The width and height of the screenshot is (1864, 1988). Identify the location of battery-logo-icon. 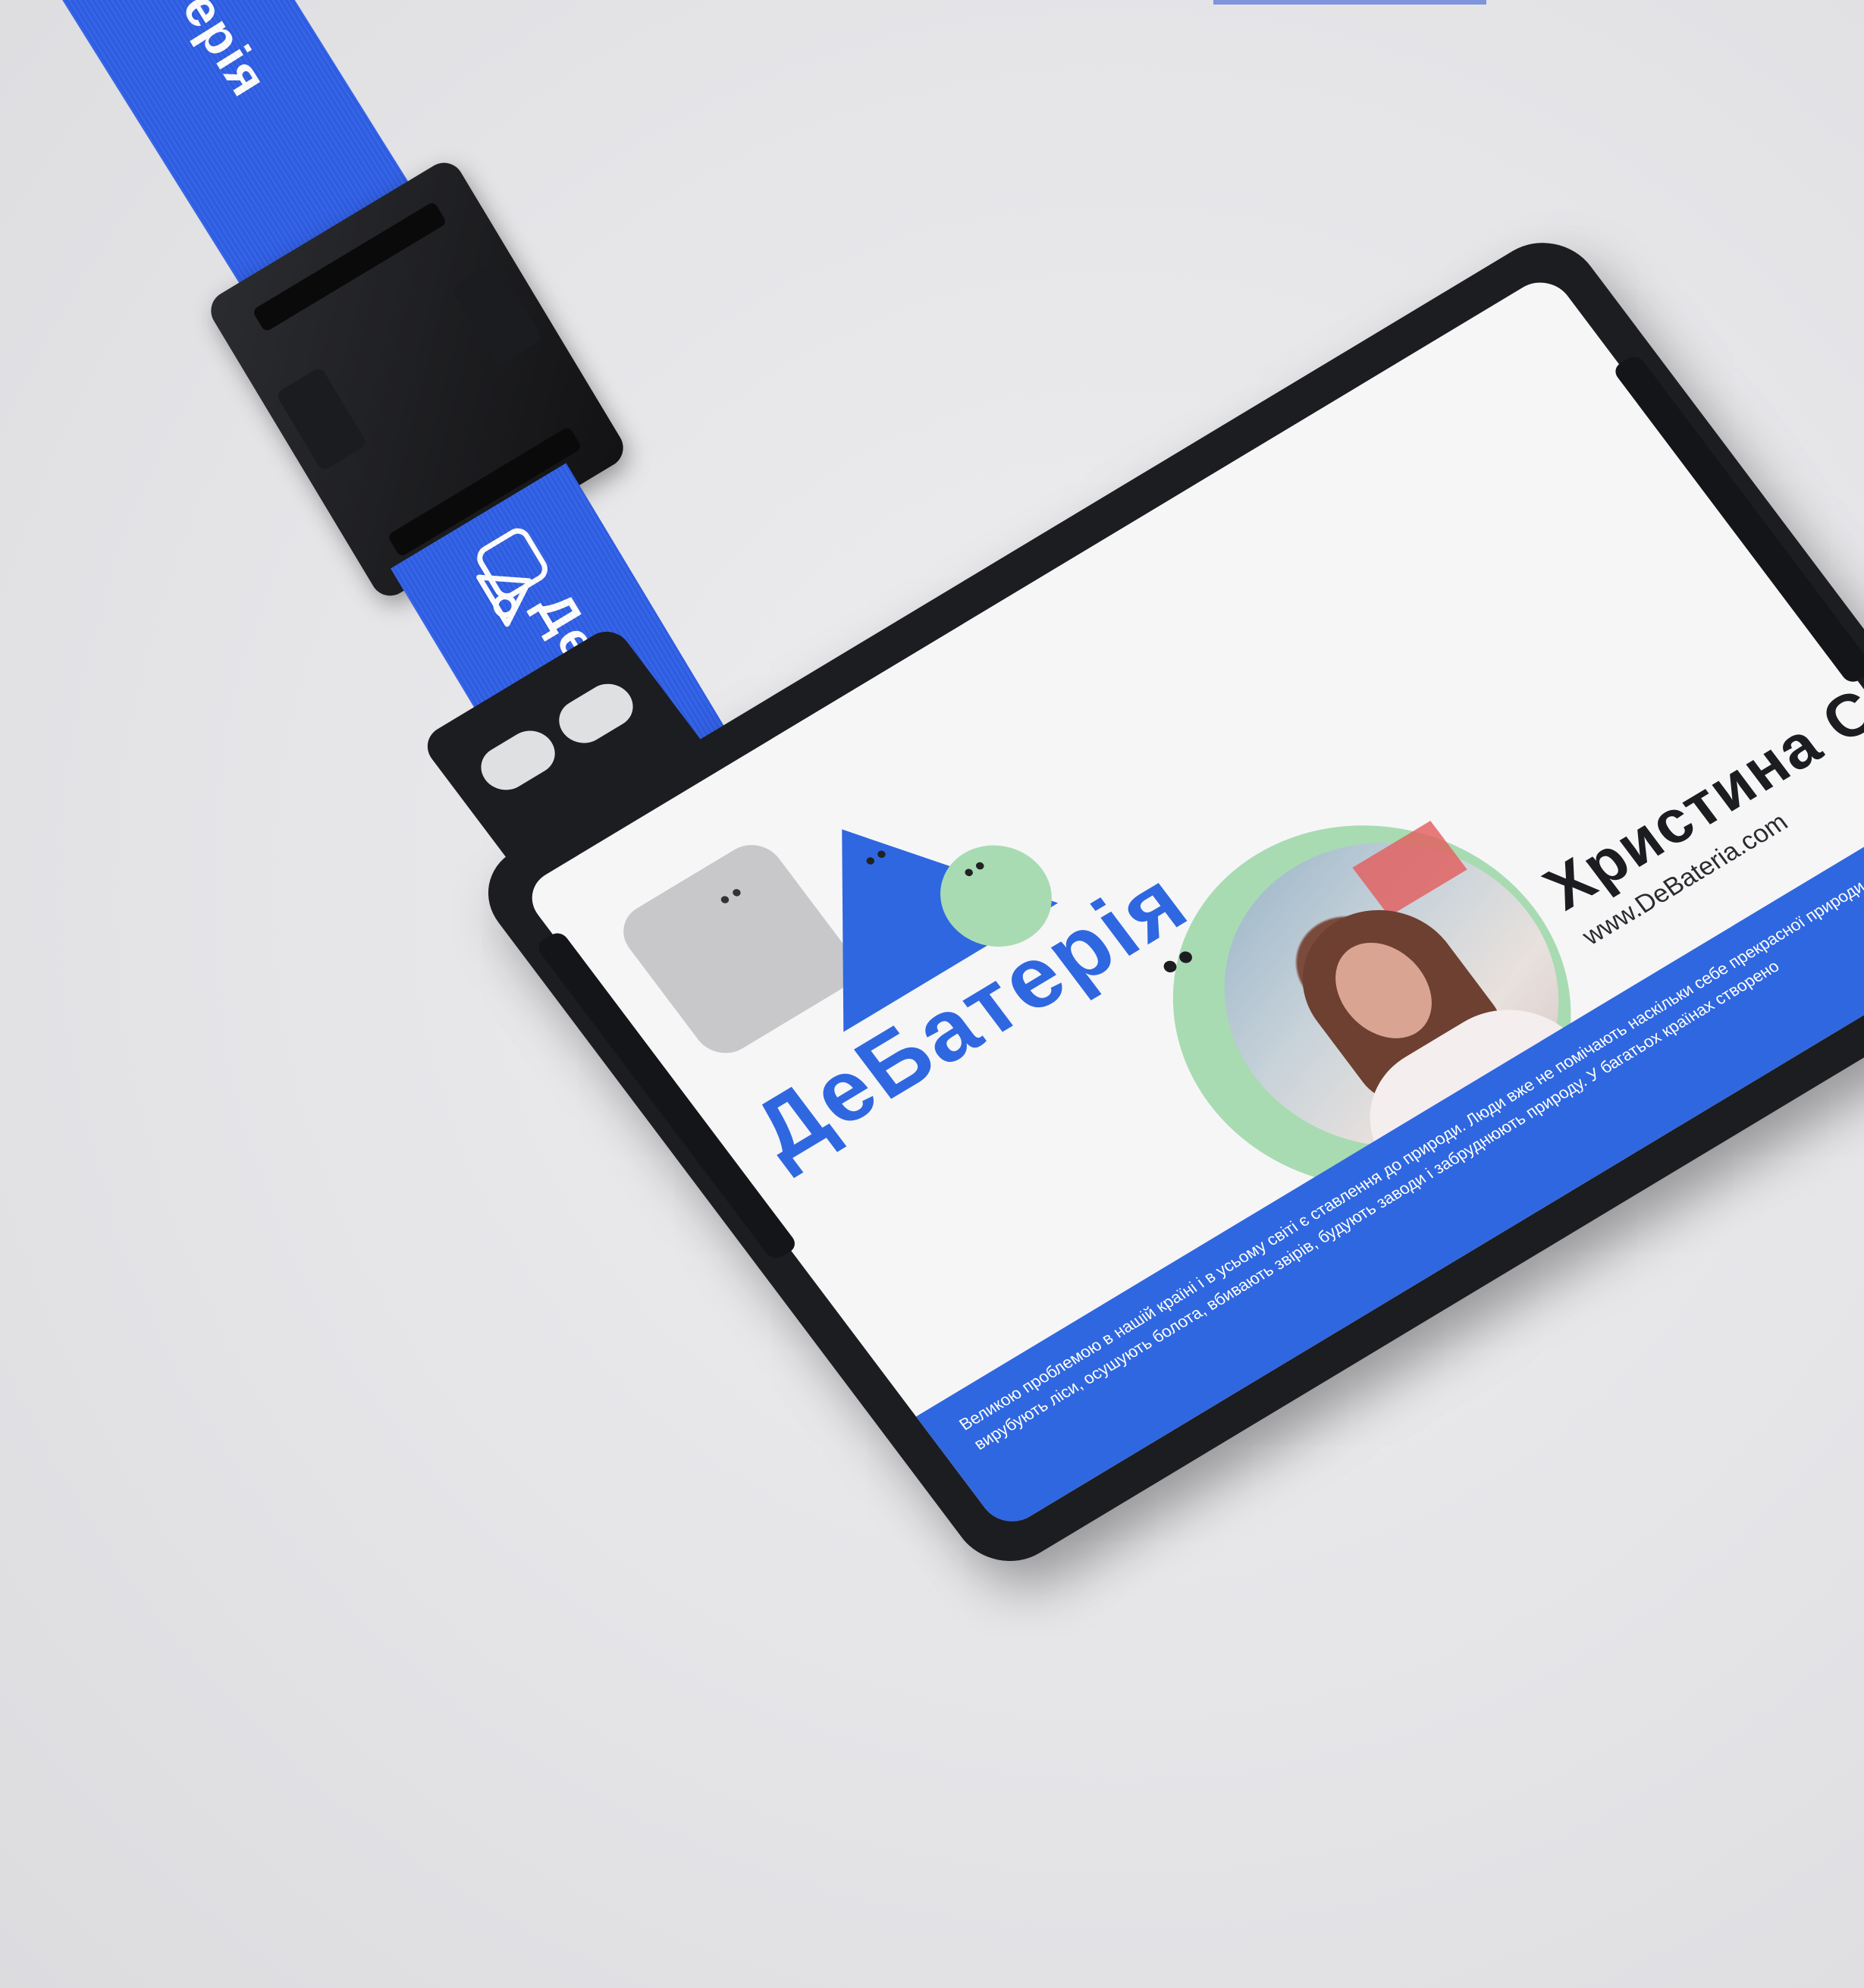
(512, 577).